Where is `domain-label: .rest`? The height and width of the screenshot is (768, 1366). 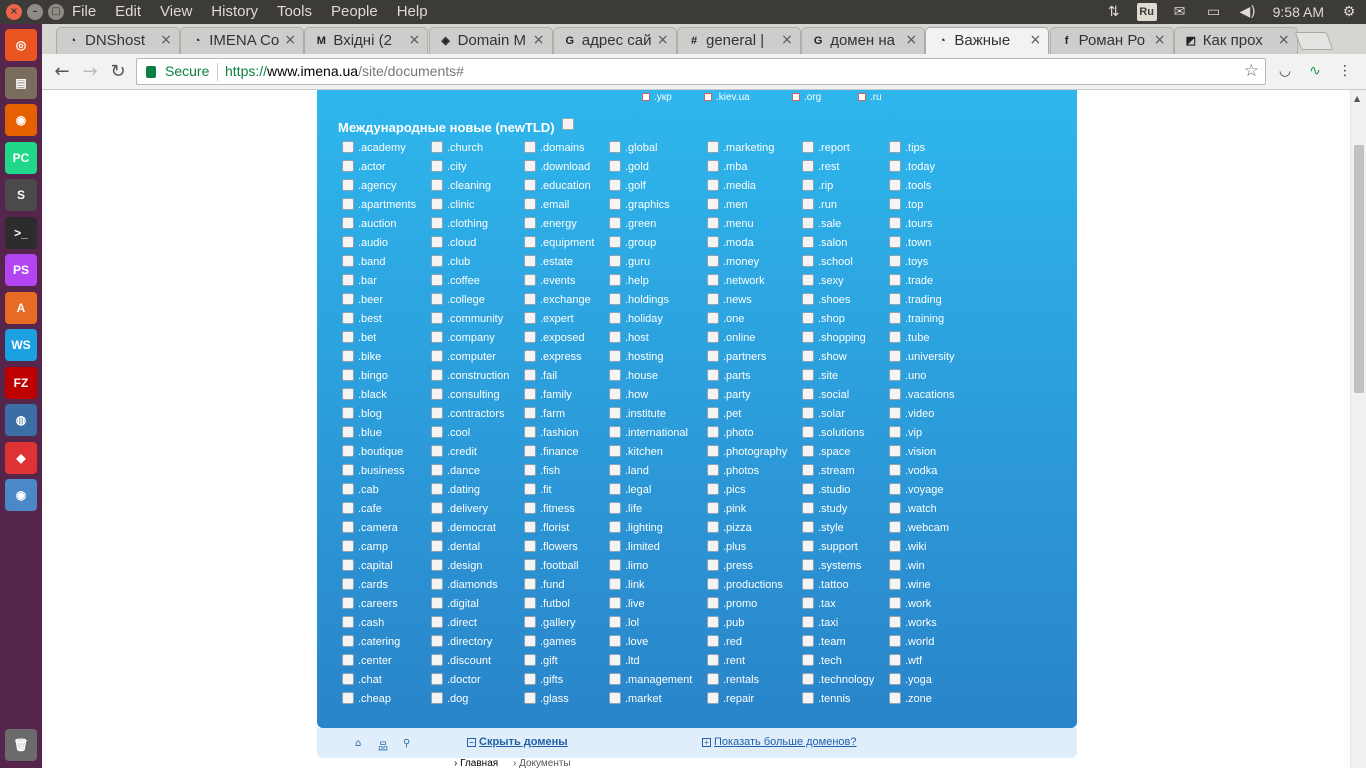
domain-label: .rest is located at coordinates (828, 167).